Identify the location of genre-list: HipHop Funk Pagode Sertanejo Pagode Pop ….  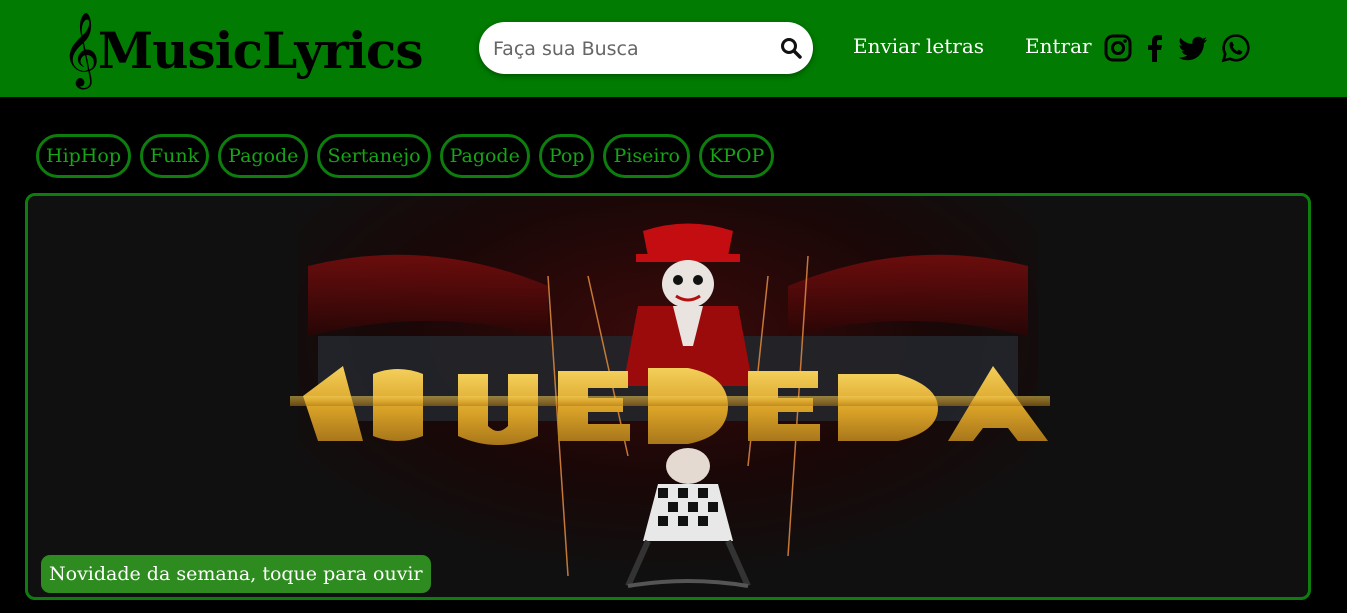
(405, 156).